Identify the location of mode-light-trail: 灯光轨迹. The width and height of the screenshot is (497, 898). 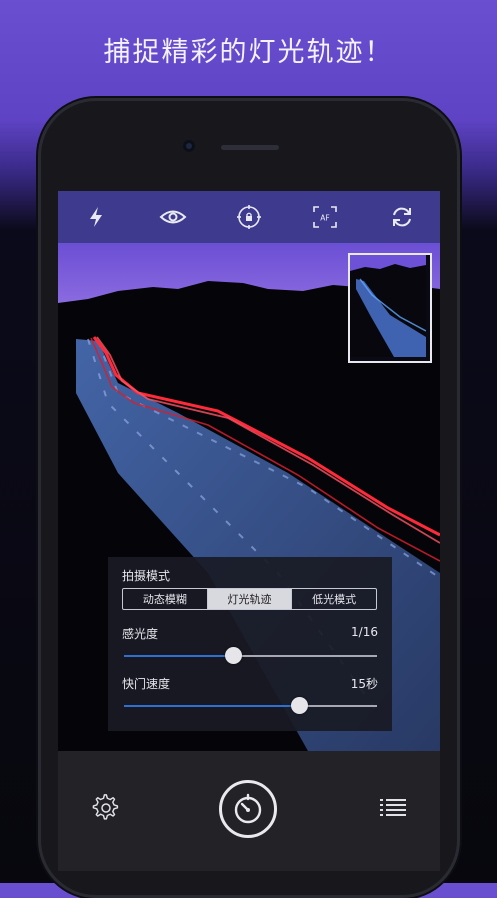
(249, 599).